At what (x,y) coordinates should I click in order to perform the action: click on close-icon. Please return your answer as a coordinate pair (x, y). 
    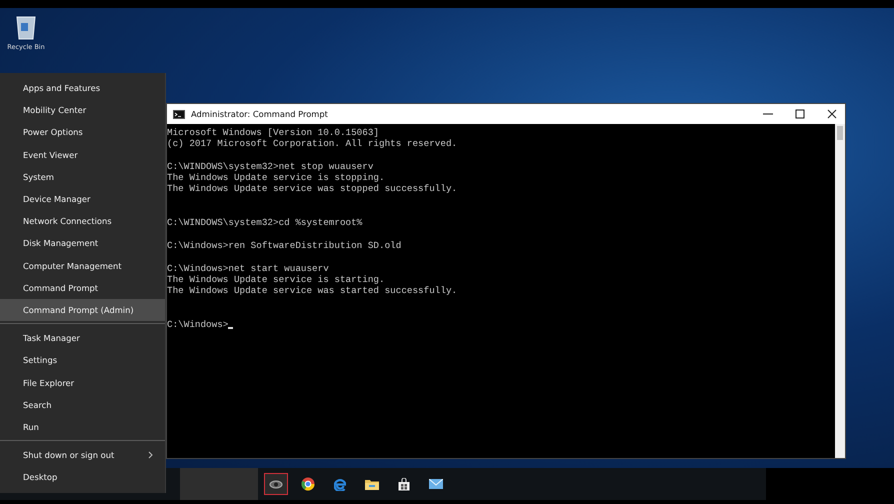
    Looking at the image, I should click on (832, 114).